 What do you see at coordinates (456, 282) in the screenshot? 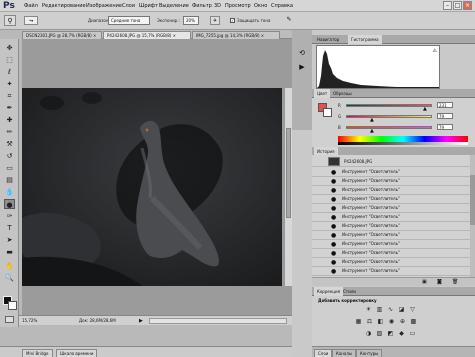
I see `trash-icon: 🗑` at bounding box center [456, 282].